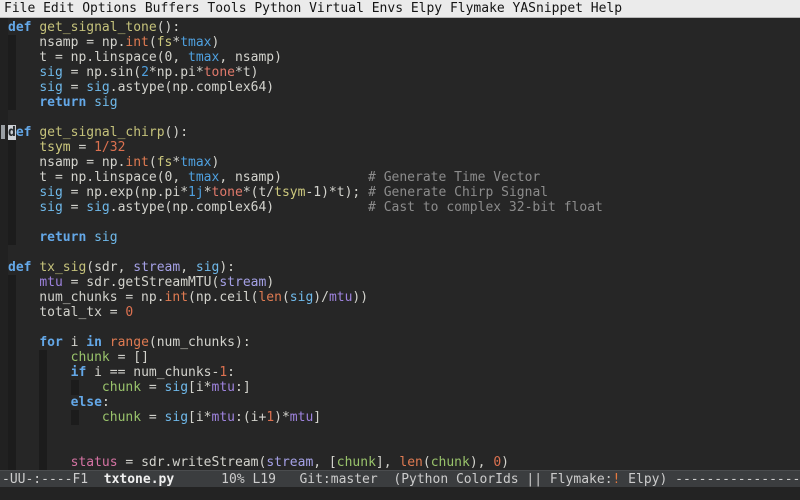  What do you see at coordinates (548, 9) in the screenshot?
I see `menu-item-yasnippet: YASnippet` at bounding box center [548, 9].